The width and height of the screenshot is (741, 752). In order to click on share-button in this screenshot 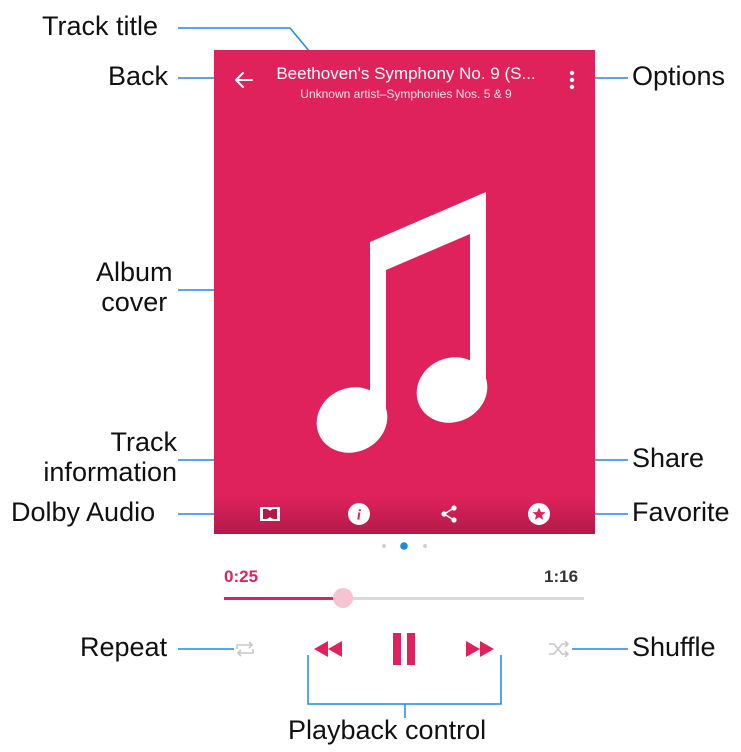, I will do `click(449, 514)`.